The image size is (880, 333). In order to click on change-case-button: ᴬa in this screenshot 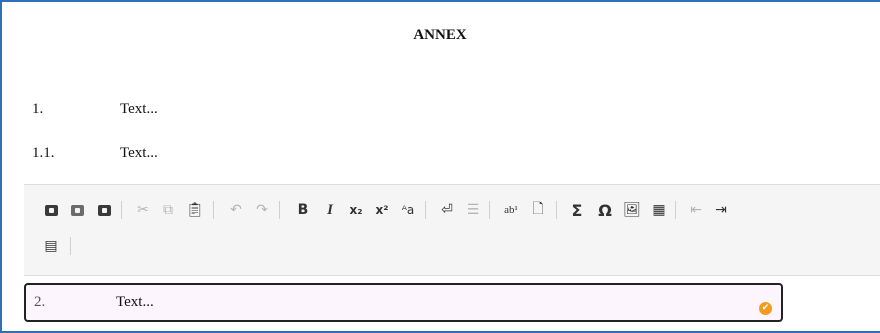, I will do `click(408, 210)`.